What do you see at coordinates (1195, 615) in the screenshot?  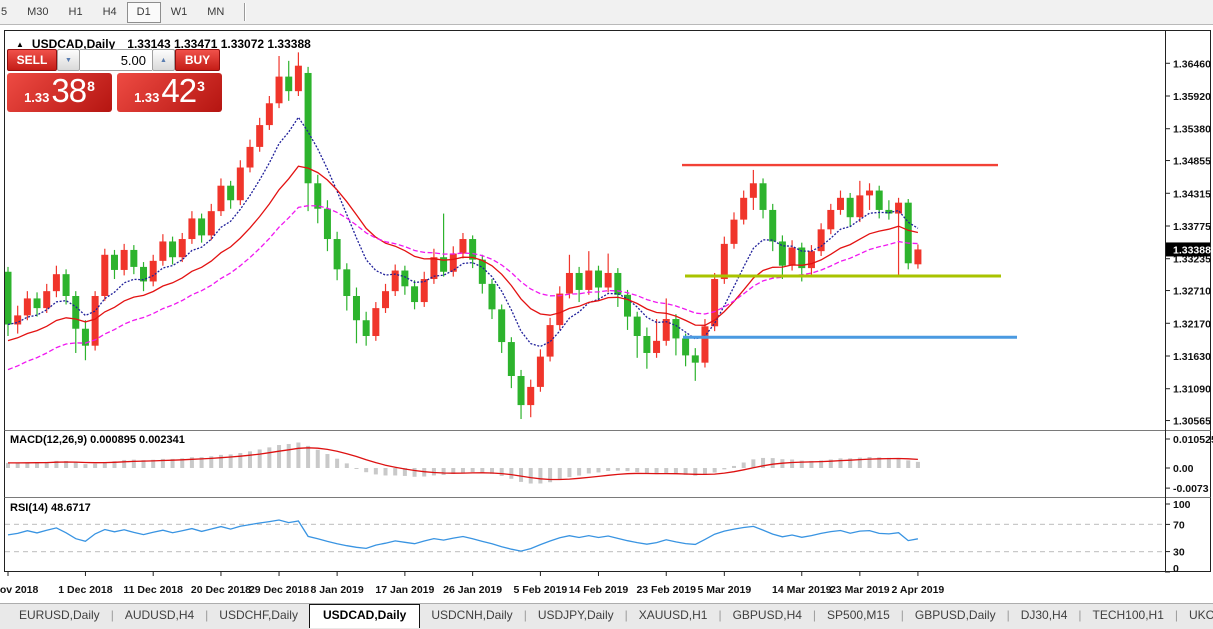 I see `chart-tab-ukc: UKC` at bounding box center [1195, 615].